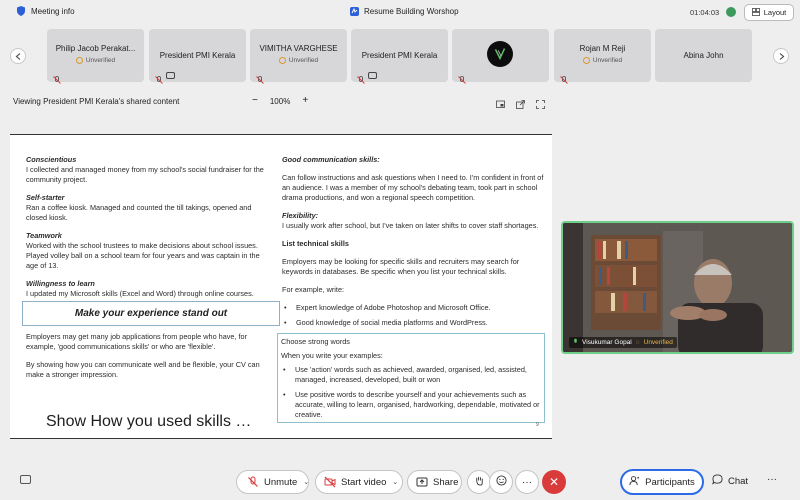 The height and width of the screenshot is (500, 800). I want to click on participant-tile: Philip Jacob Perakat... Unverified, so click(95, 56).